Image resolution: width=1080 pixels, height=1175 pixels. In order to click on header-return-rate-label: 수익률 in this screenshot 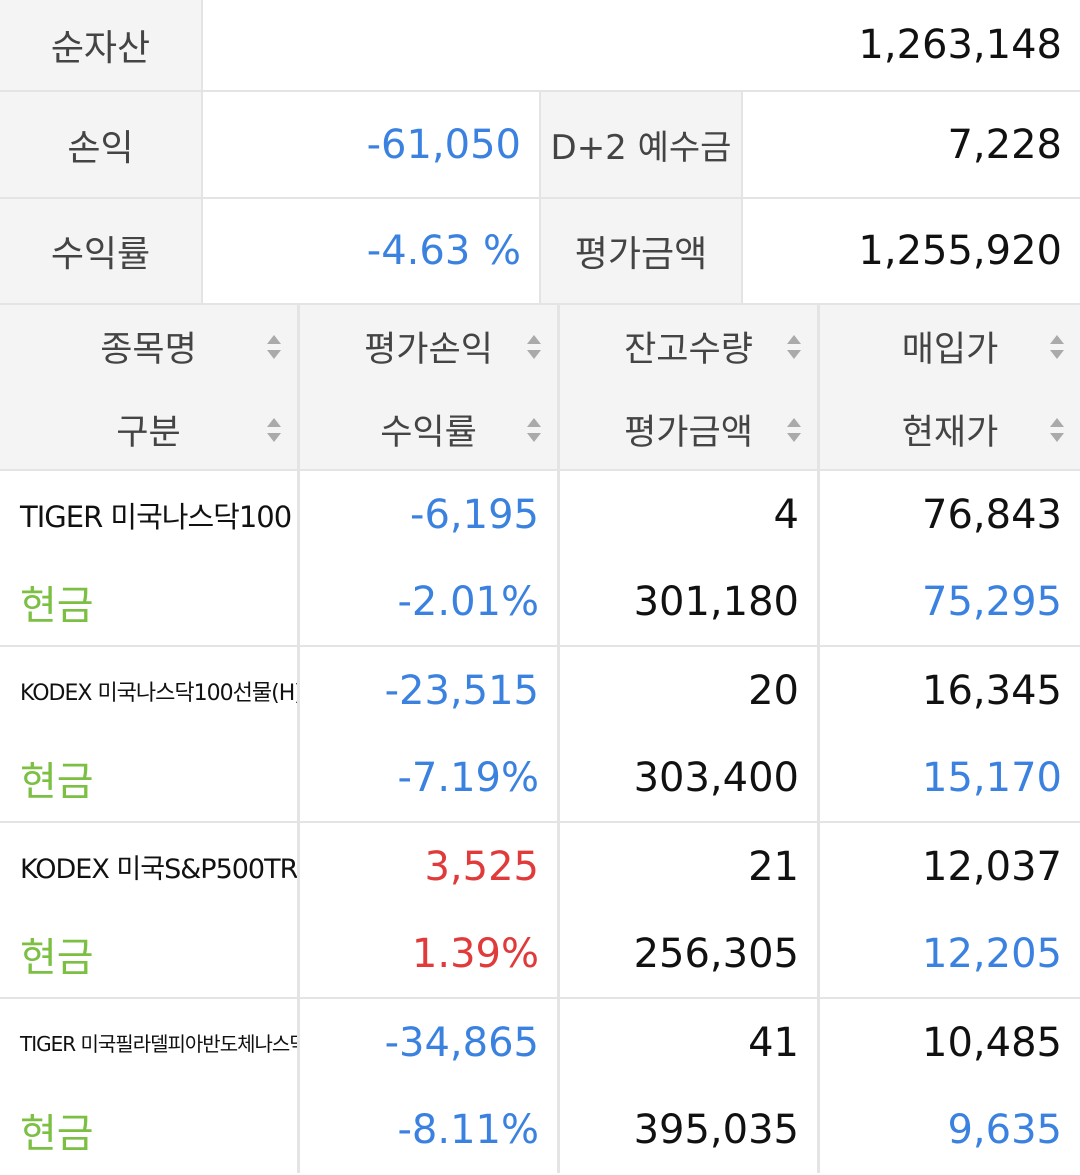, I will do `click(428, 433)`.